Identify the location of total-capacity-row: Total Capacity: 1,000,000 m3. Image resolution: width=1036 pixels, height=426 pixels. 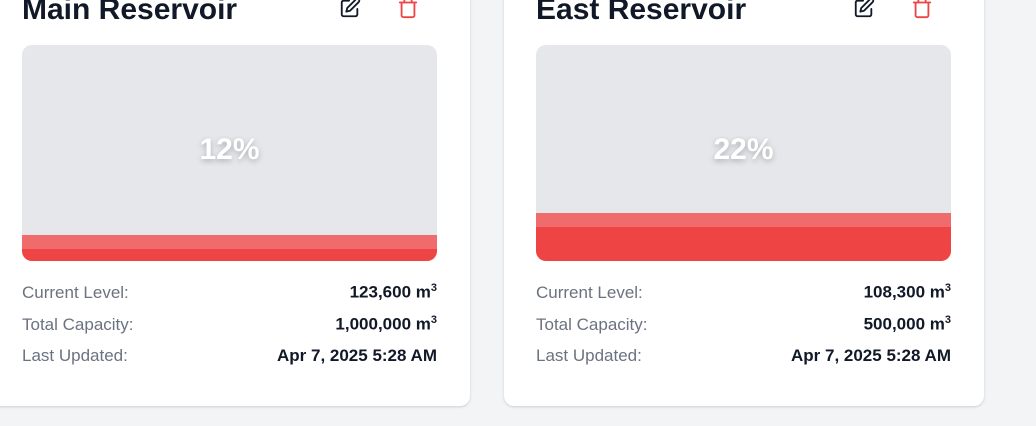
(229, 330).